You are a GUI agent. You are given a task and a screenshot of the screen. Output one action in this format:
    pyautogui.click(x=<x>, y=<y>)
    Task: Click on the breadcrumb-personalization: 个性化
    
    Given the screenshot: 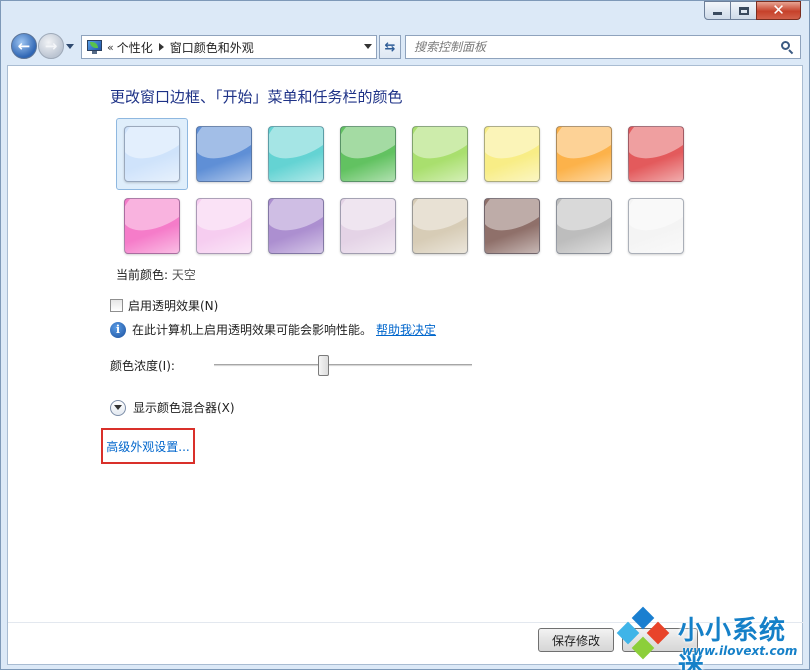 What is the action you would take?
    pyautogui.click(x=135, y=47)
    